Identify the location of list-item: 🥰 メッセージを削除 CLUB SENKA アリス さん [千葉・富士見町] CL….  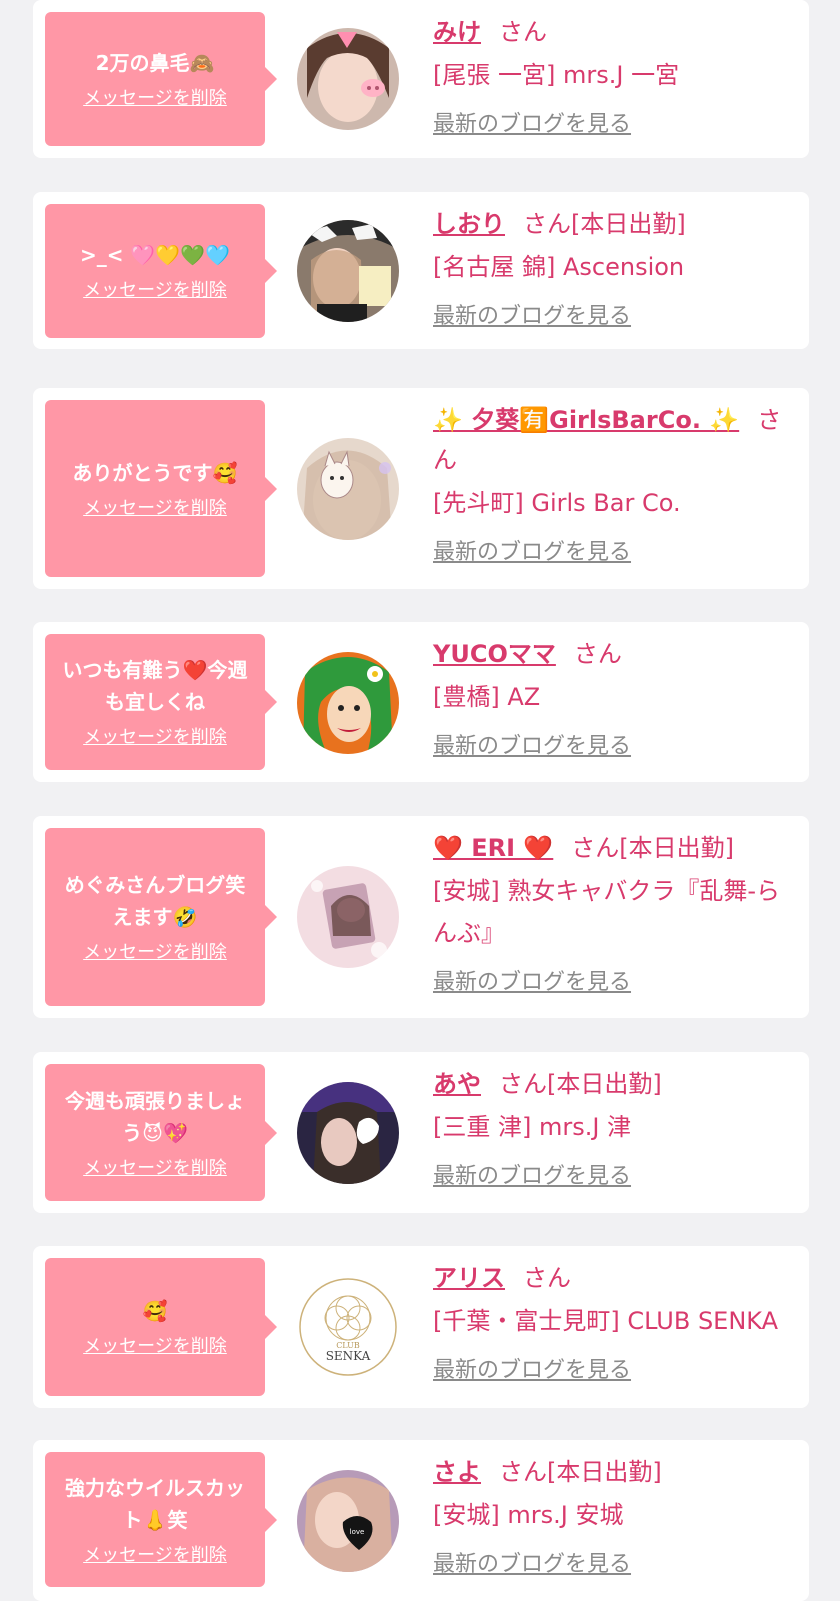
(421, 1327).